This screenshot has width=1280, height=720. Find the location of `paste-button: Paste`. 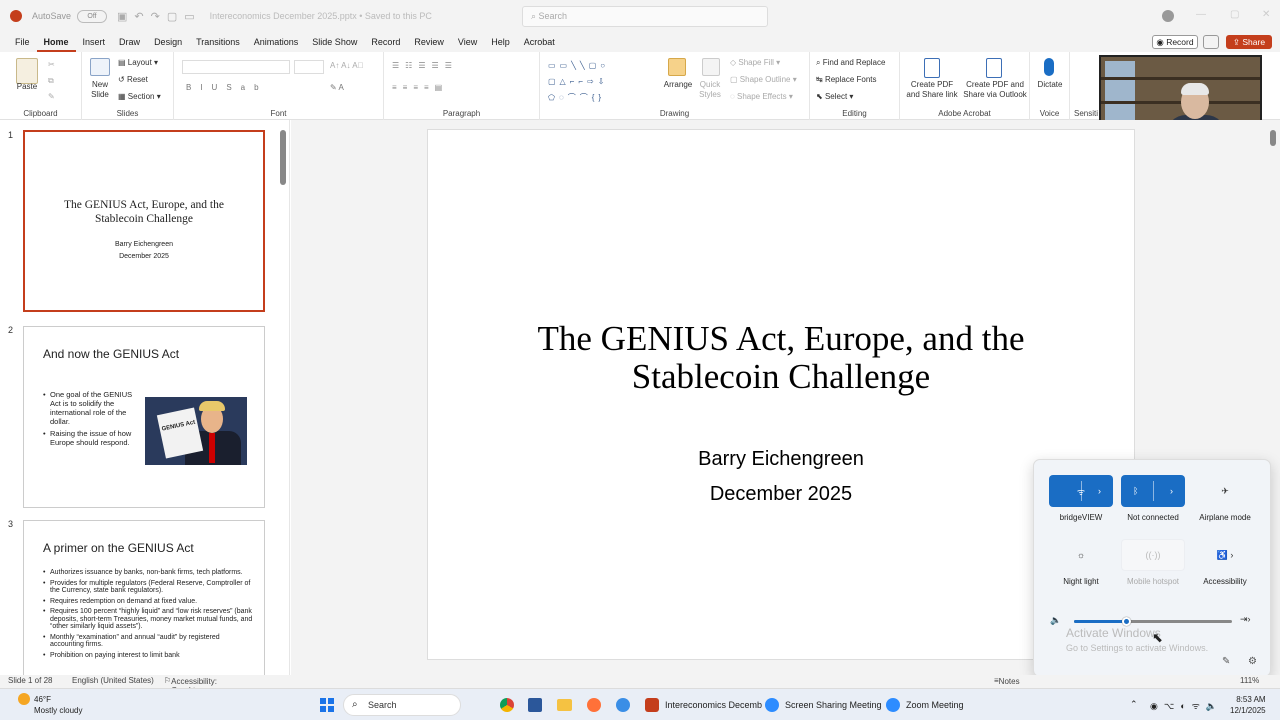

paste-button: Paste is located at coordinates (27, 87).